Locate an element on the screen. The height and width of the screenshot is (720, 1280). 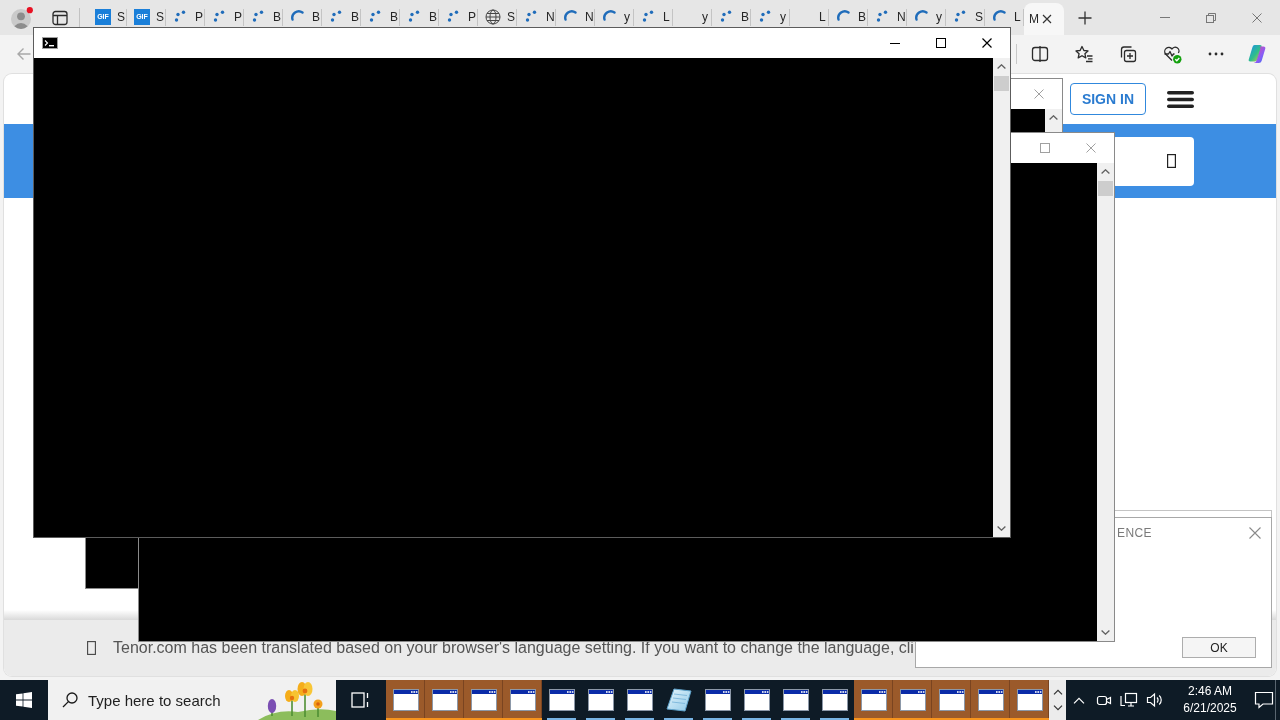
notepad-icon is located at coordinates (678, 700).